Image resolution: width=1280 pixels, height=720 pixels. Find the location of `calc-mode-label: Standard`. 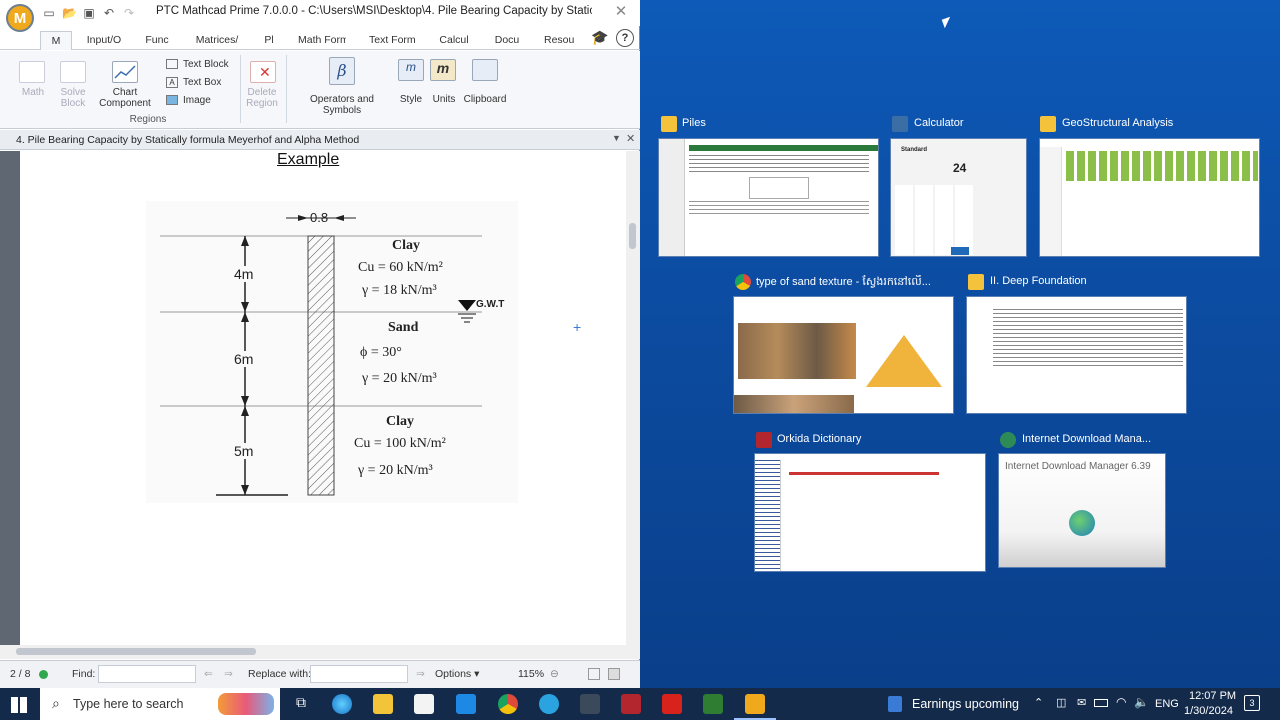

calc-mode-label: Standard is located at coordinates (914, 150).